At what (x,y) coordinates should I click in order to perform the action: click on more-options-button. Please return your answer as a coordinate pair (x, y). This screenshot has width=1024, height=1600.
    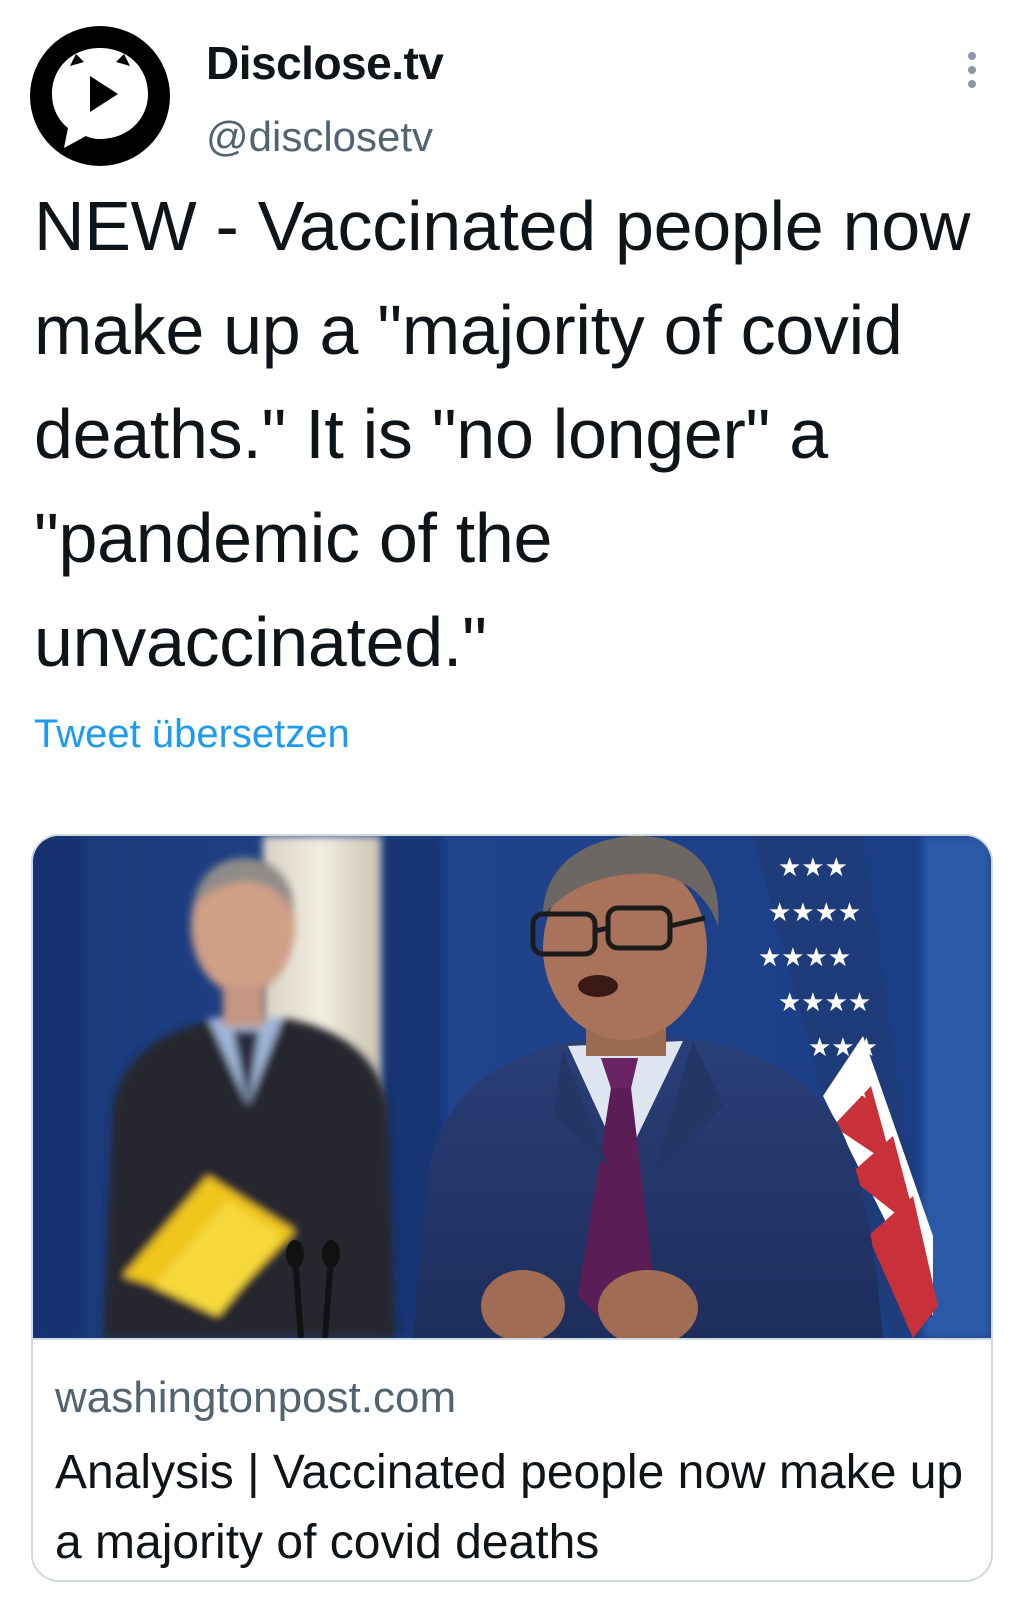
    Looking at the image, I should click on (972, 70).